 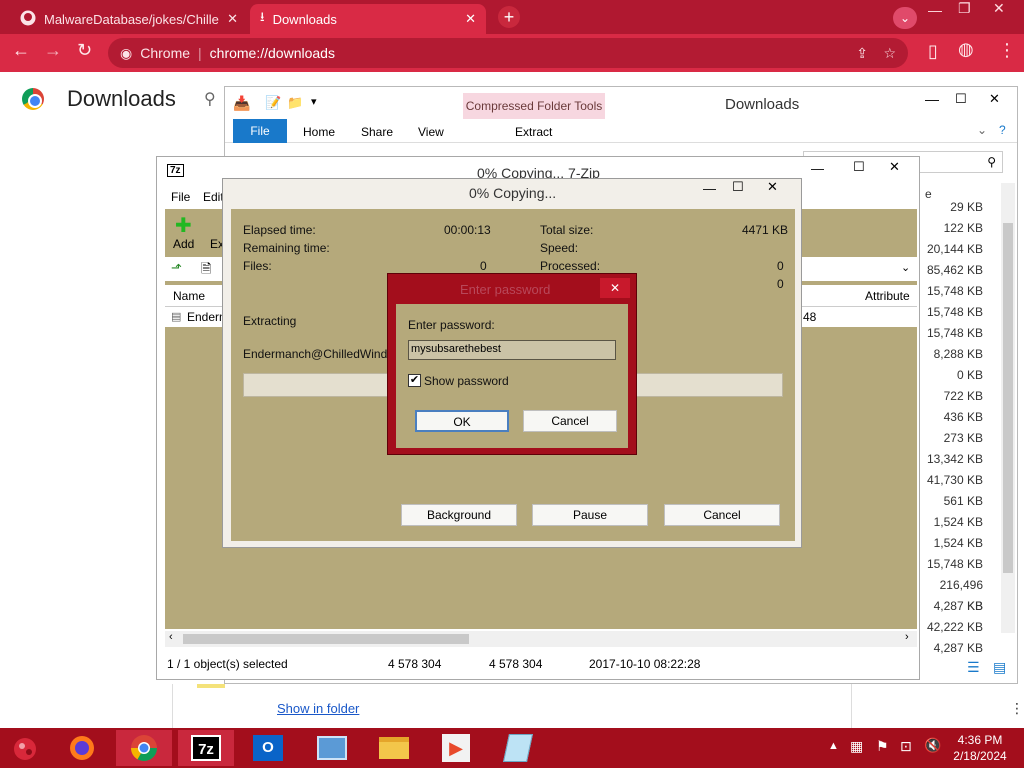 What do you see at coordinates (932, 745) in the screenshot?
I see `volume-muted-icon: 🔇` at bounding box center [932, 745].